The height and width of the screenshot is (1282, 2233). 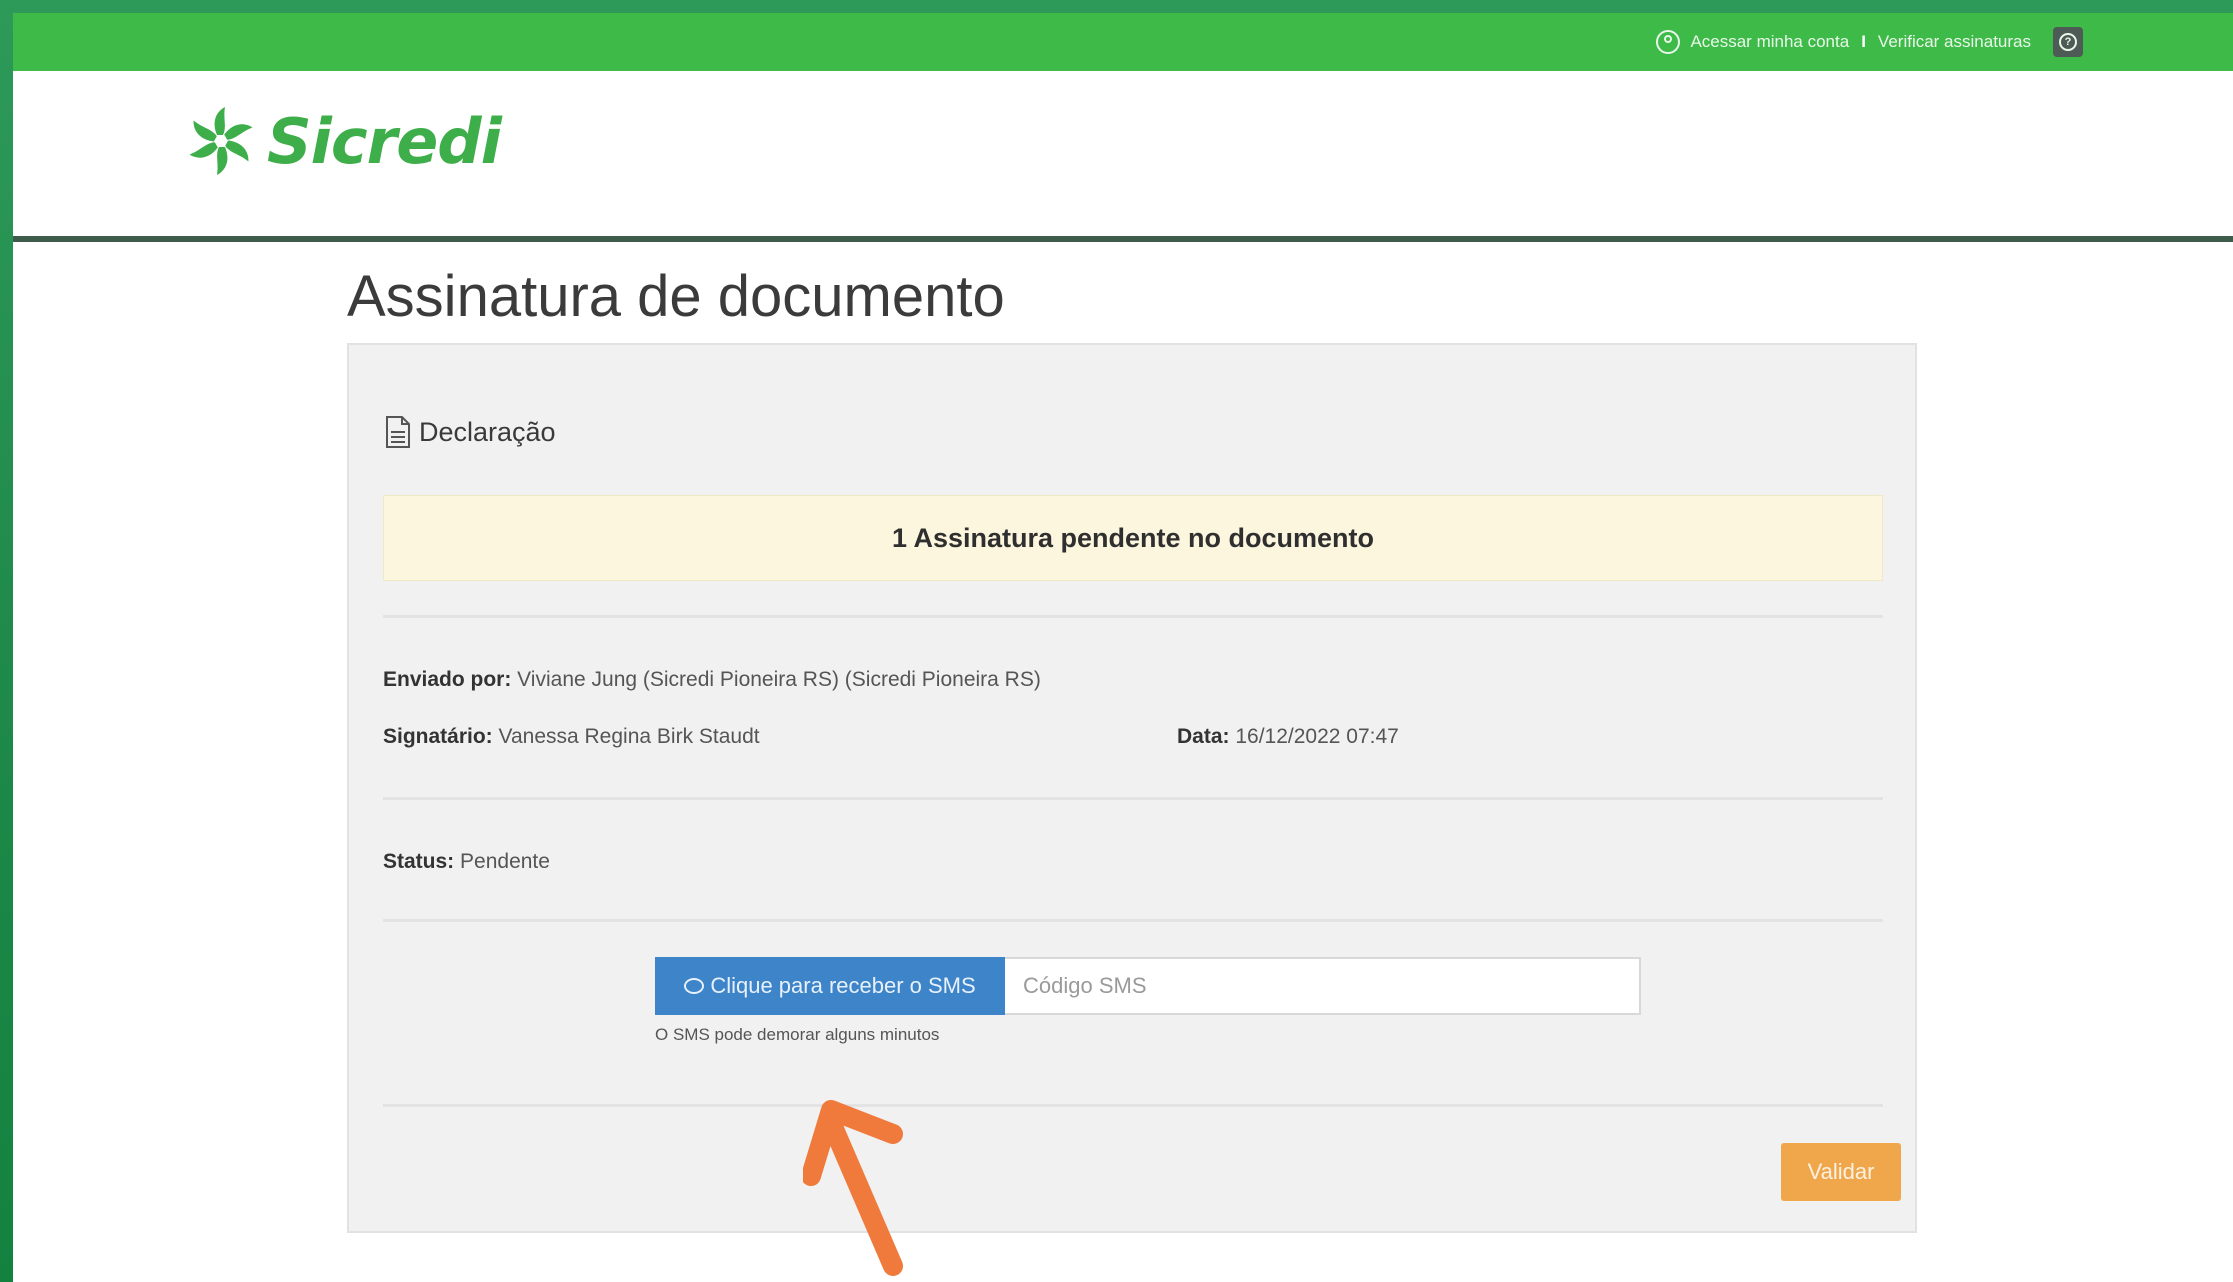 I want to click on sicredi-logo: Sicredi, so click(x=342, y=141).